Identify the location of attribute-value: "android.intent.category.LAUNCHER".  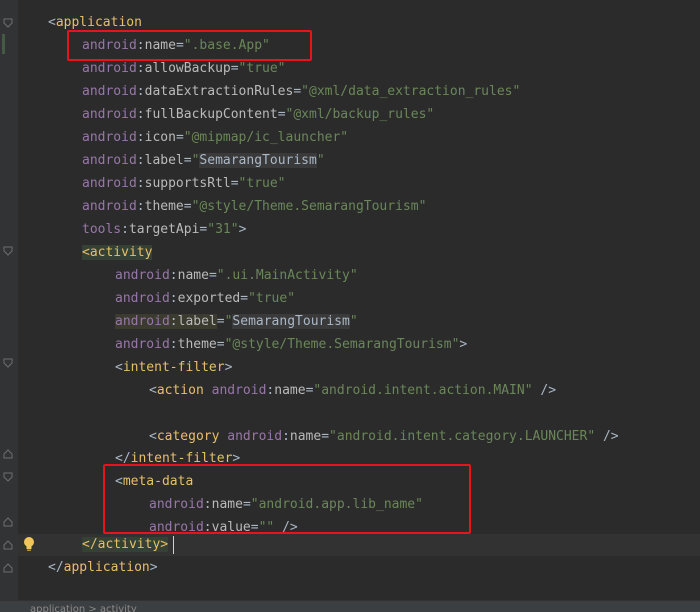
(462, 436).